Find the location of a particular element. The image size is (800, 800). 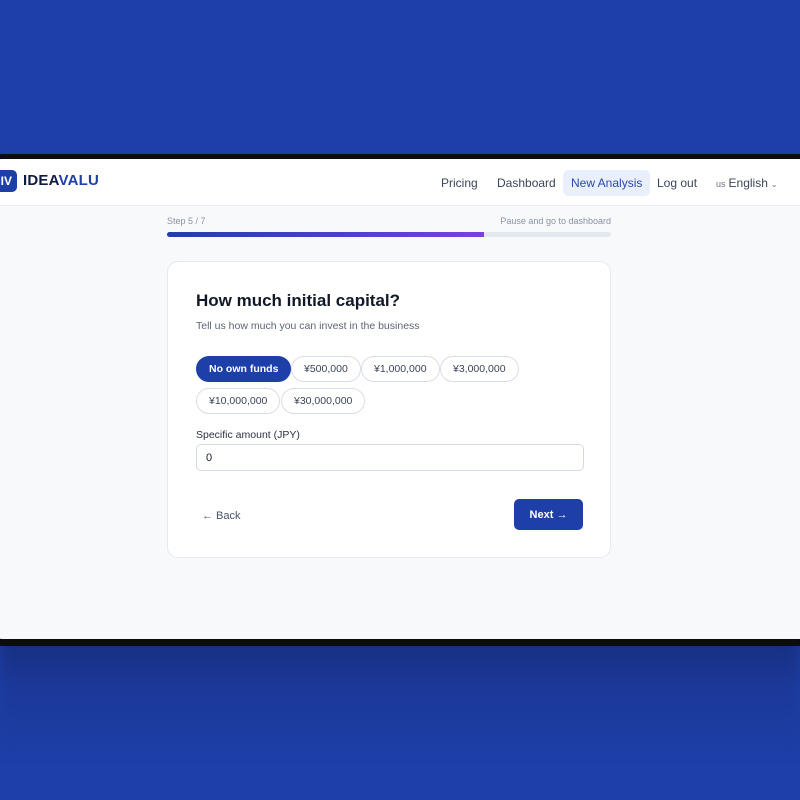

progress-bar is located at coordinates (389, 234).